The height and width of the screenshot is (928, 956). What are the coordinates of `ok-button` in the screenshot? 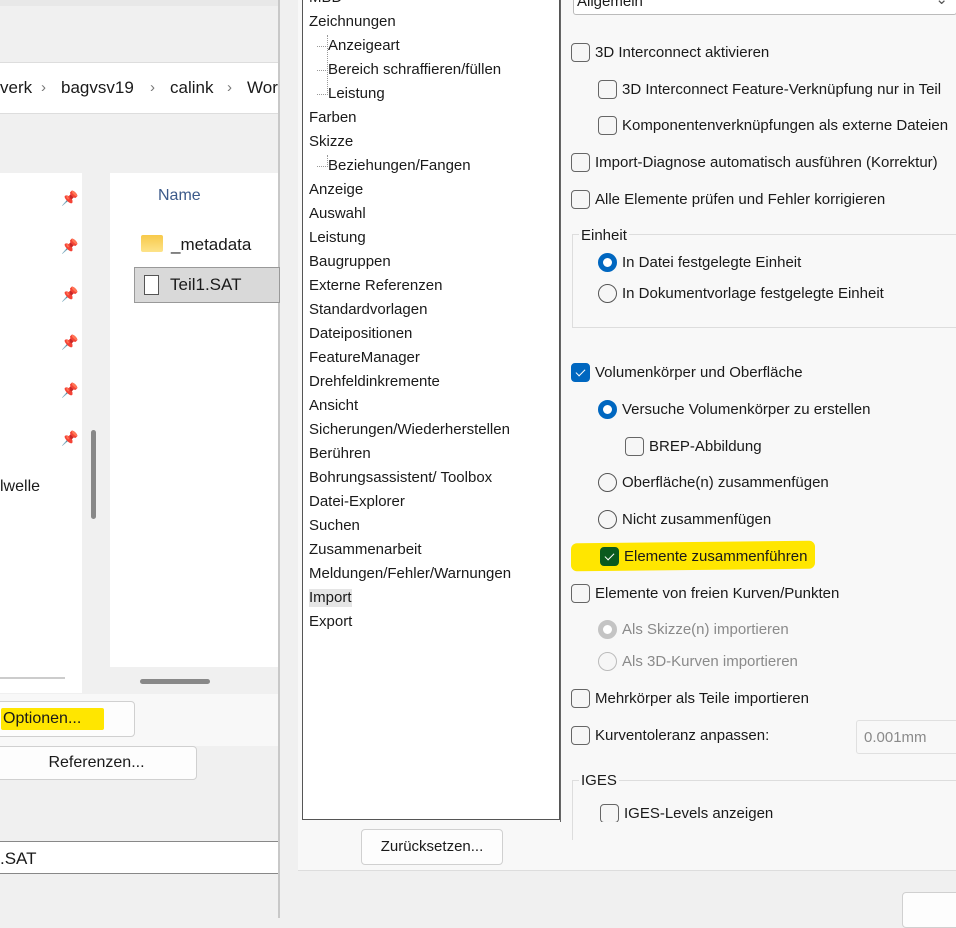 It's located at (929, 910).